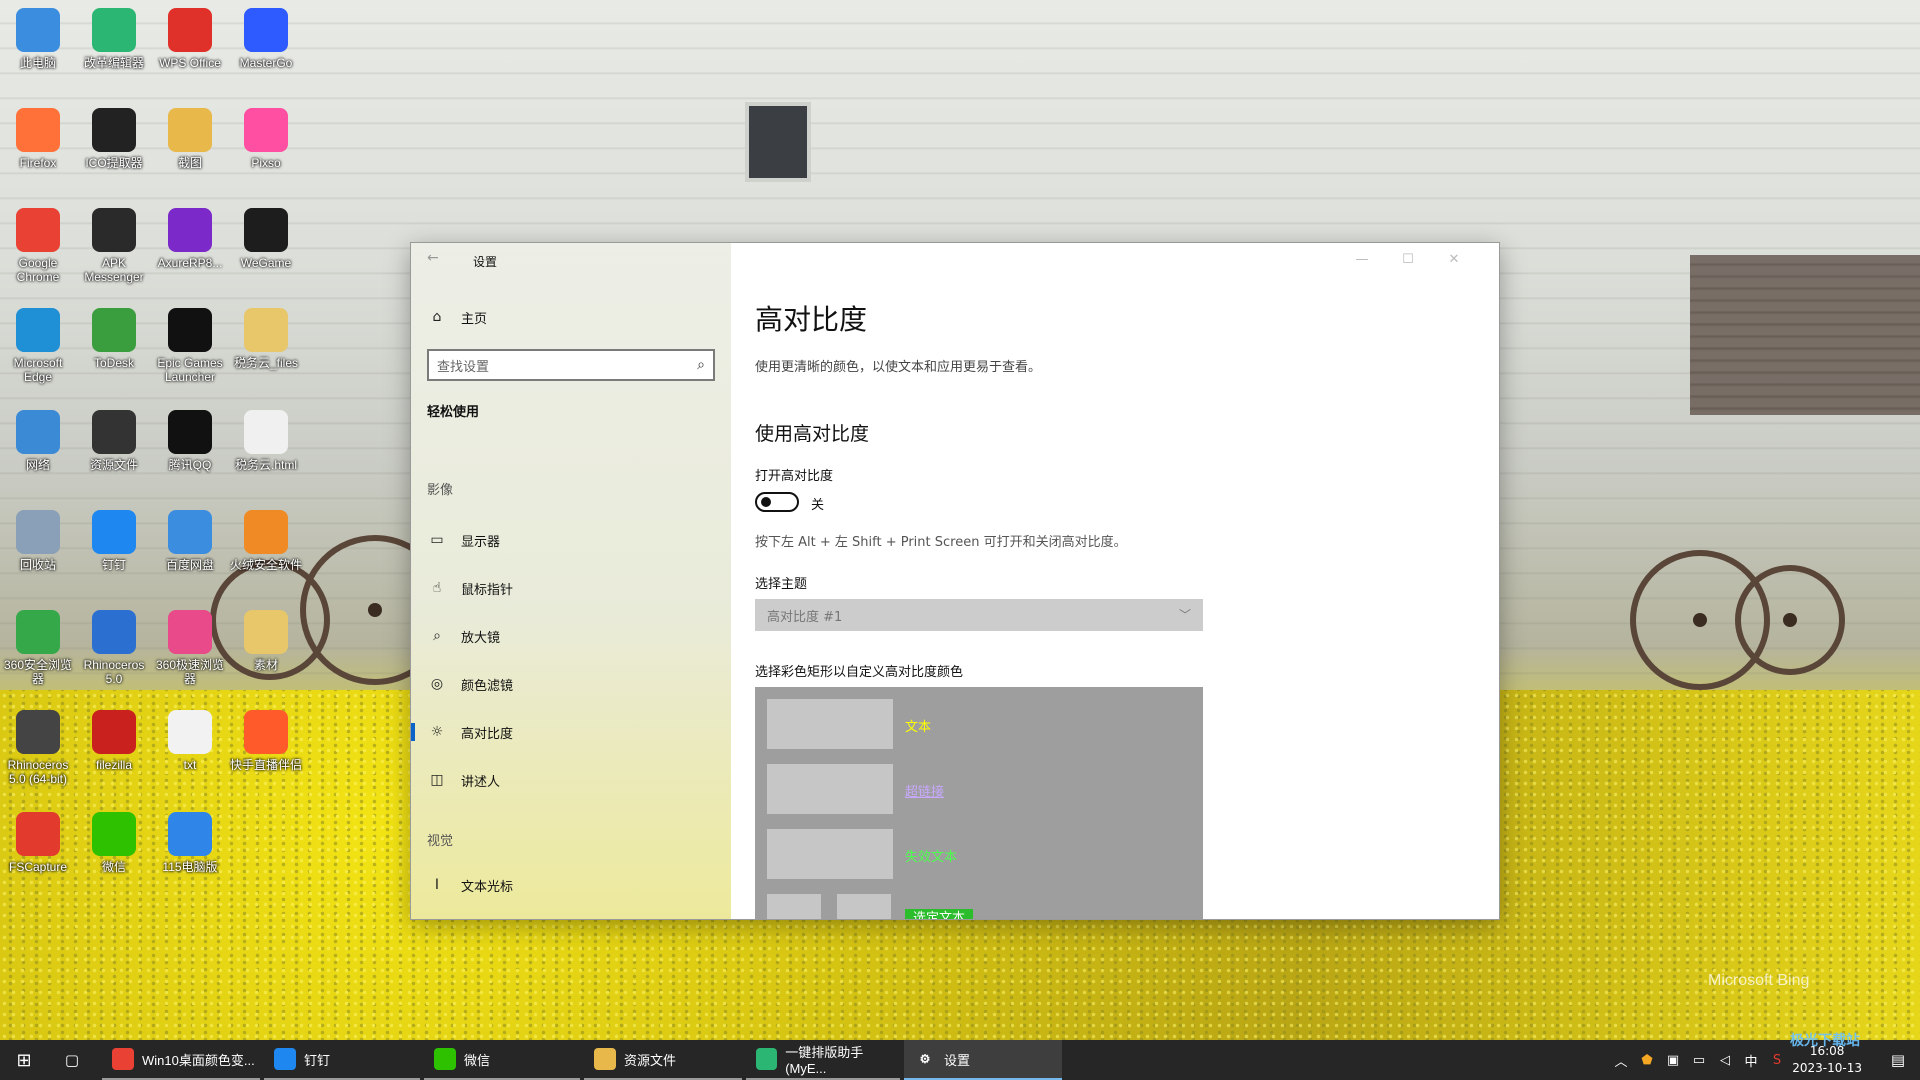 This screenshot has height=1080, width=1920. What do you see at coordinates (568, 732) in the screenshot?
I see `nav-item-high-contrast: ☼ 高对比度` at bounding box center [568, 732].